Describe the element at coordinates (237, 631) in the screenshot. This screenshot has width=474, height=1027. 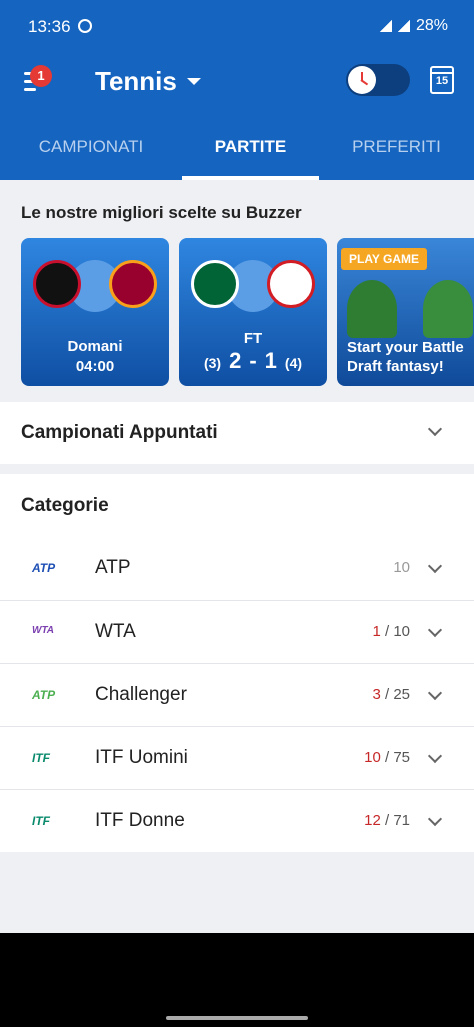
I see `category-row-wta: WTA WTA 1 / 10` at that location.